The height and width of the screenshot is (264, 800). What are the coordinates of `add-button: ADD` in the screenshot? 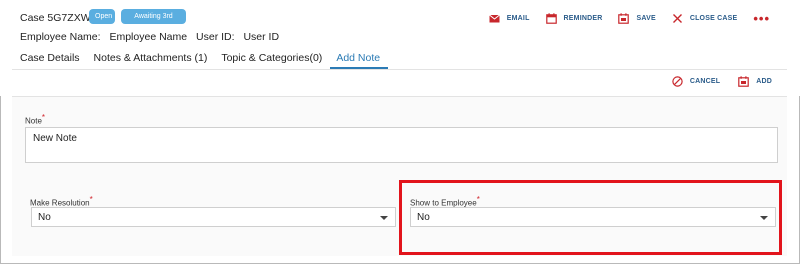 It's located at (755, 81).